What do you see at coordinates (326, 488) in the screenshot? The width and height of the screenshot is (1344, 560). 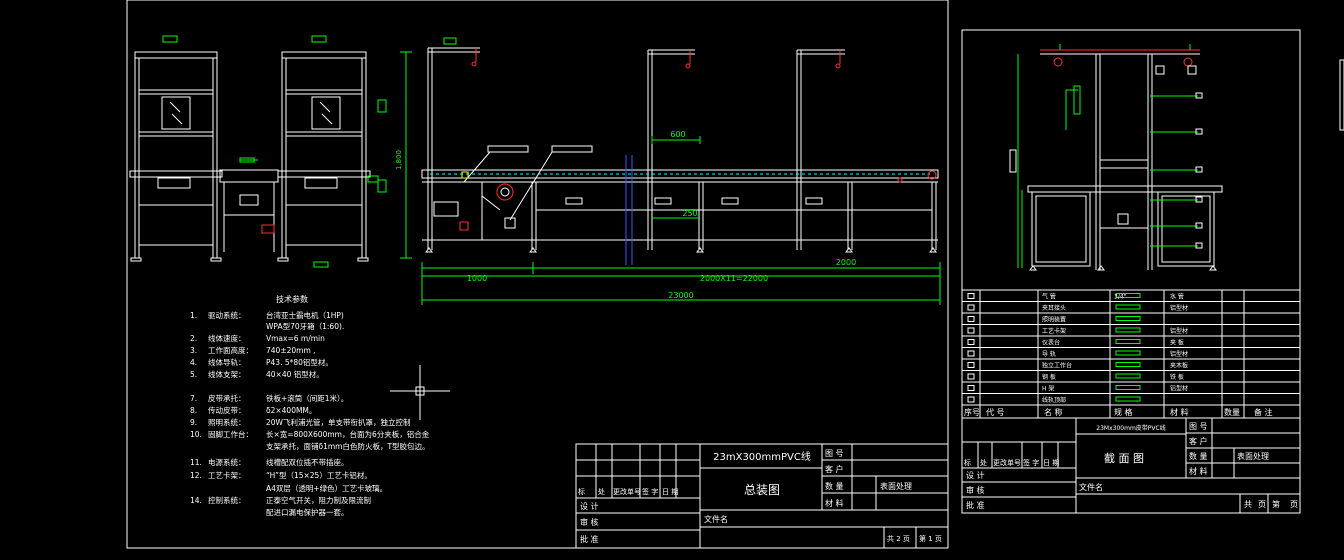 I see `tech-param-text: A4双层（透明+绿色）工艺卡玻璃。` at bounding box center [326, 488].